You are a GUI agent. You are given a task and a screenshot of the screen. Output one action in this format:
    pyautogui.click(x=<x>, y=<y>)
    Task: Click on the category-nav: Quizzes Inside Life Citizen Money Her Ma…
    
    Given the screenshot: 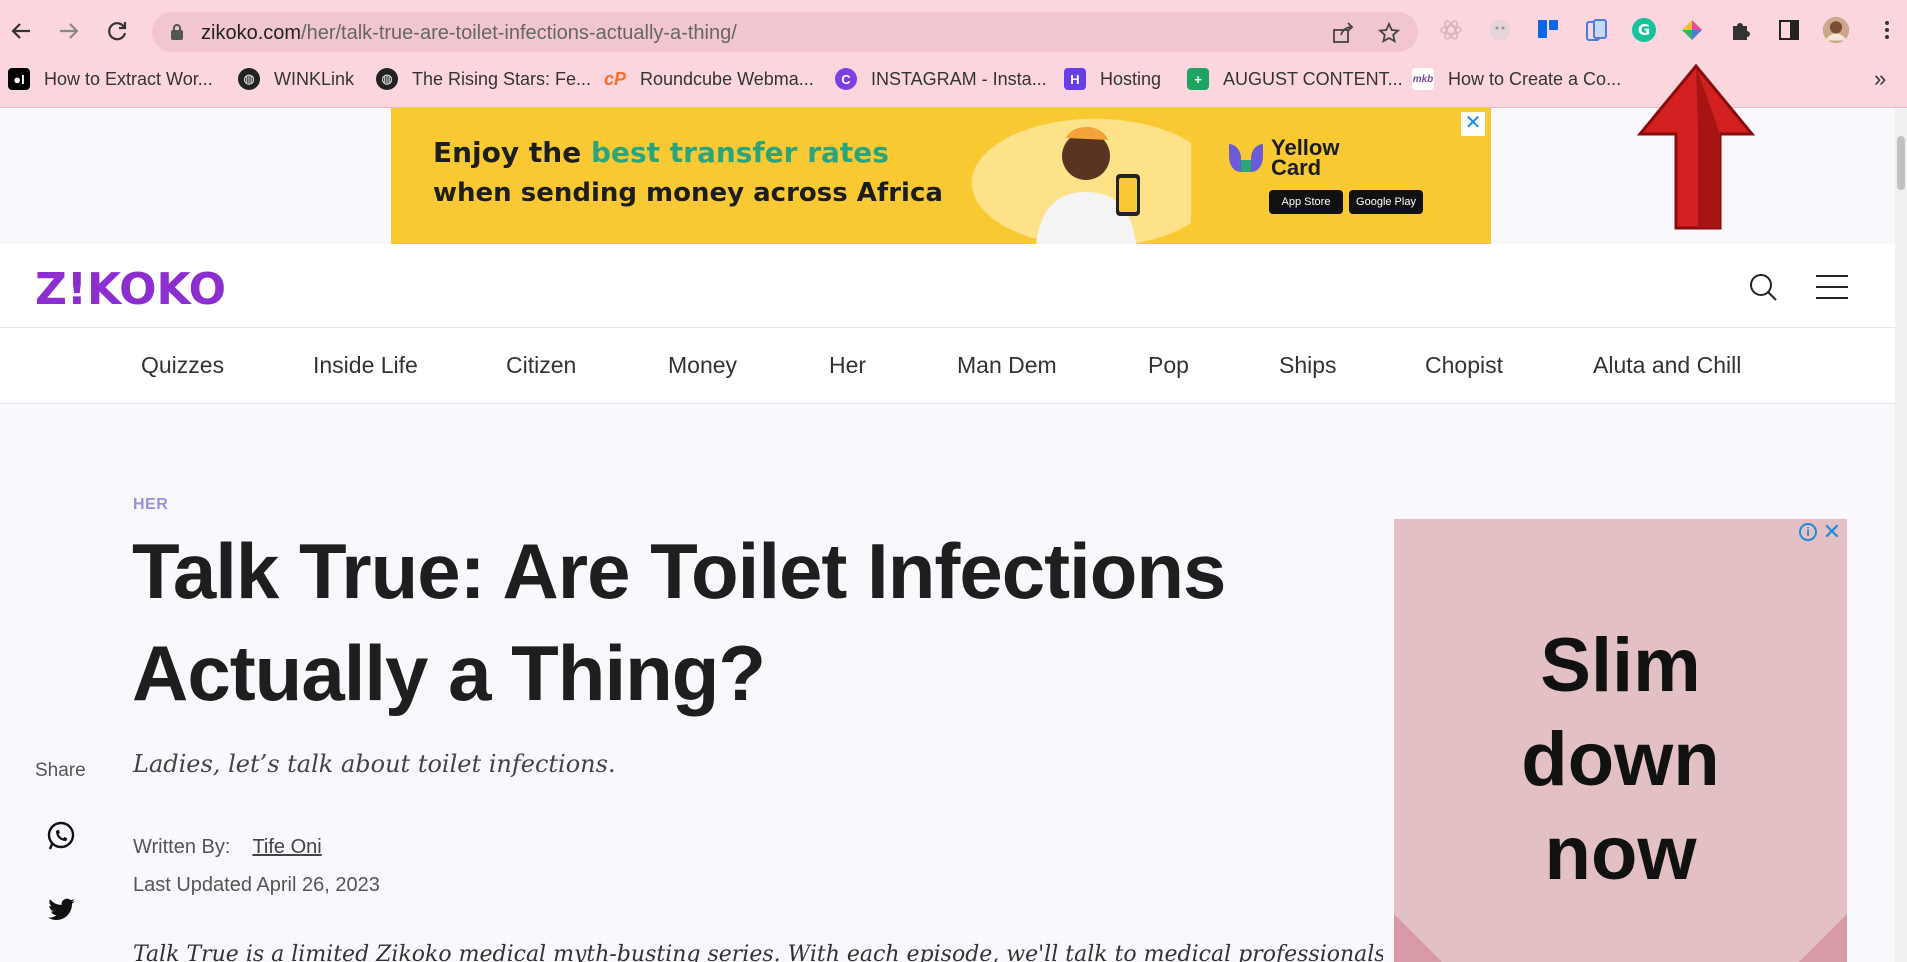 What is the action you would take?
    pyautogui.click(x=947, y=366)
    